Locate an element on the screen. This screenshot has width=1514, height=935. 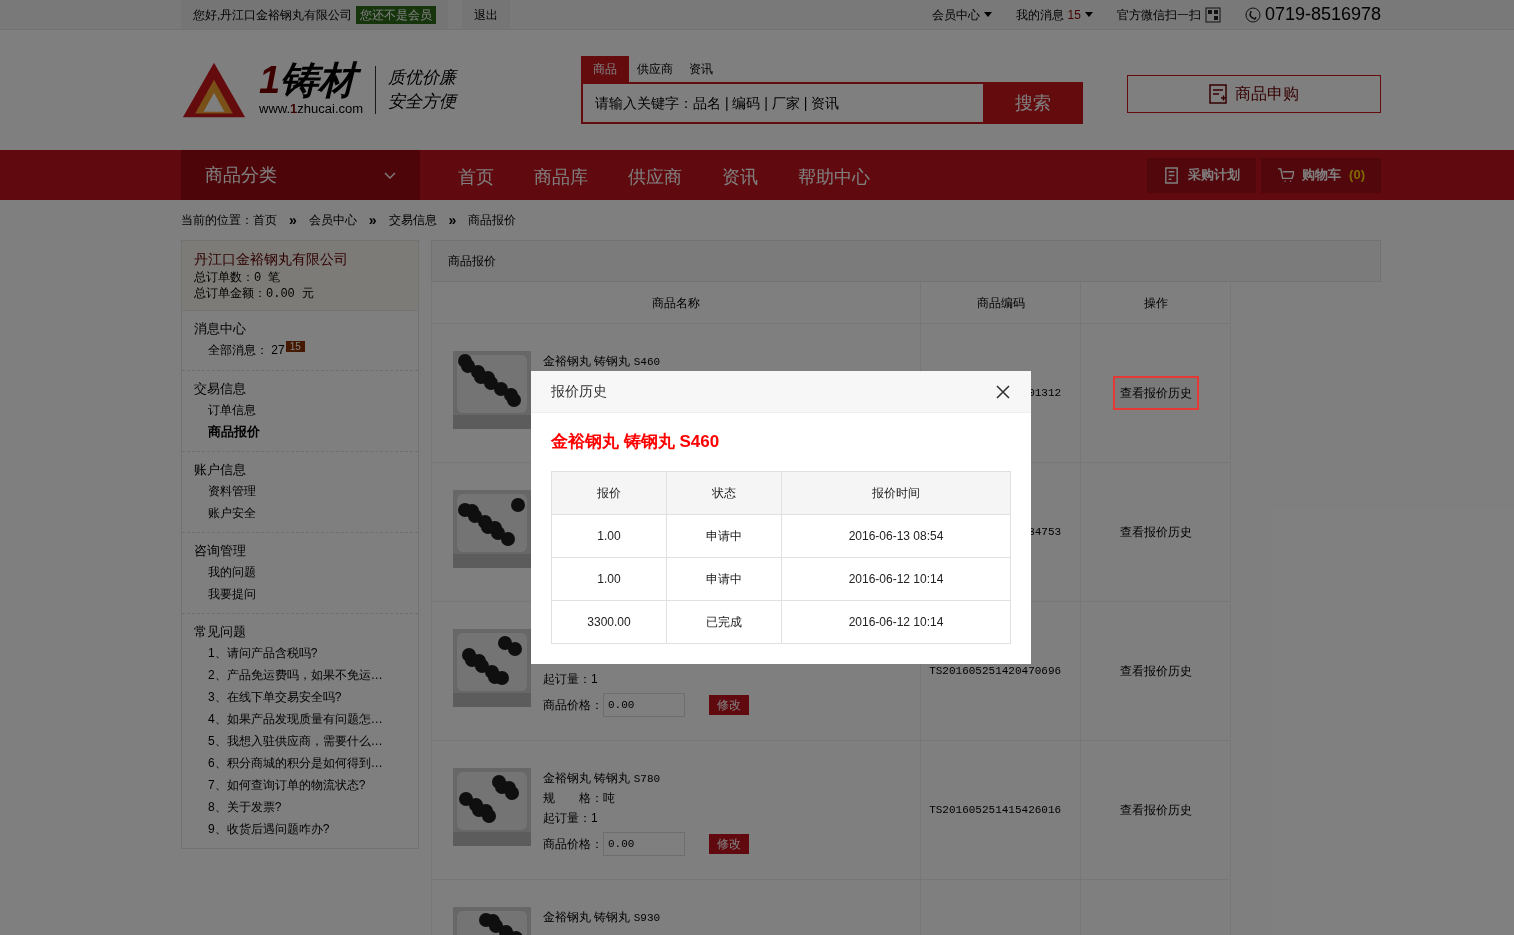
sidebar-link: 我要提问 is located at coordinates (300, 594).